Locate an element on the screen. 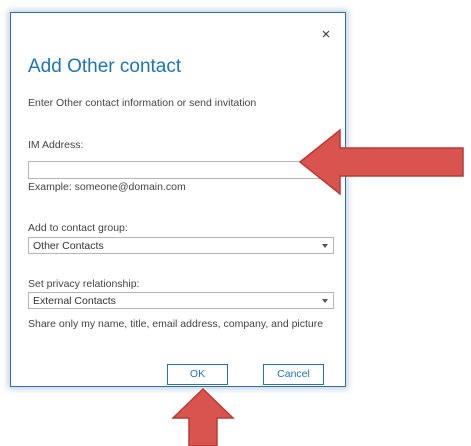 This screenshot has height=446, width=471. arrow-up-annotation-icon is located at coordinates (203, 416).